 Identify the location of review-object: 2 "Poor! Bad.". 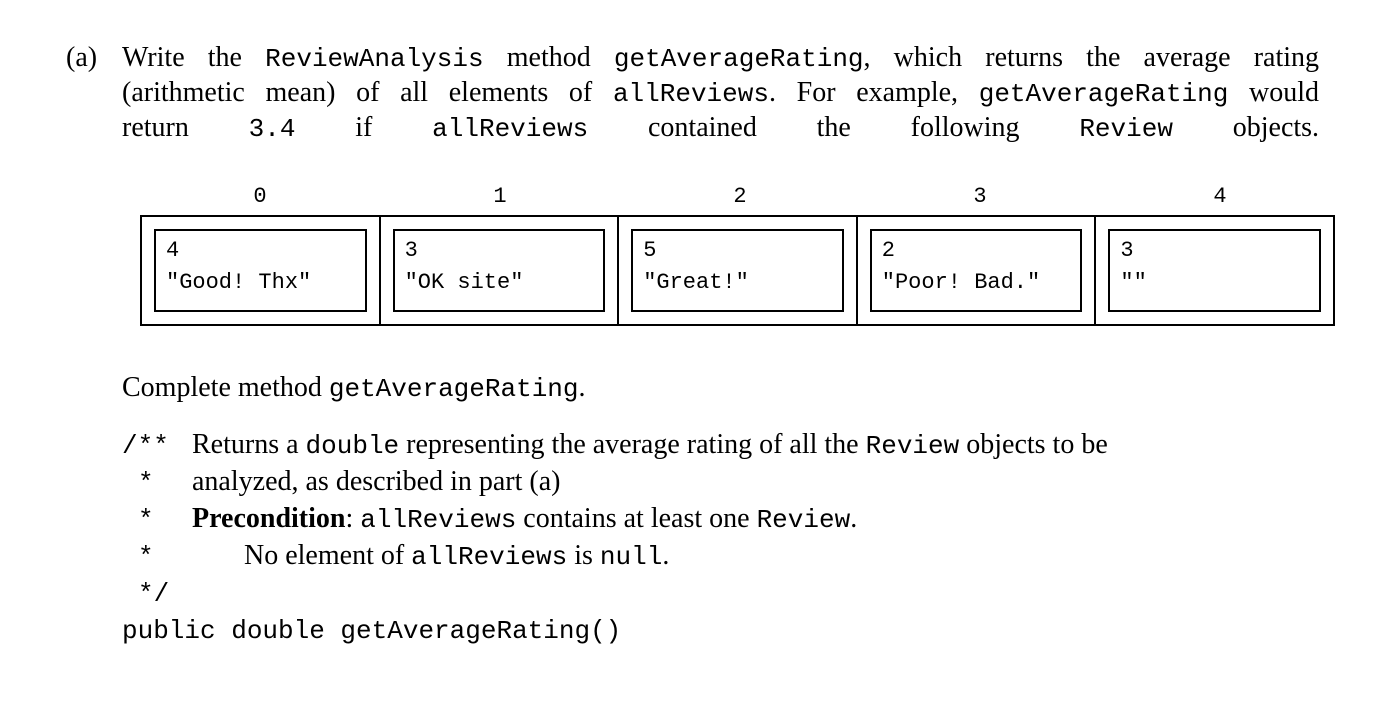
(976, 270).